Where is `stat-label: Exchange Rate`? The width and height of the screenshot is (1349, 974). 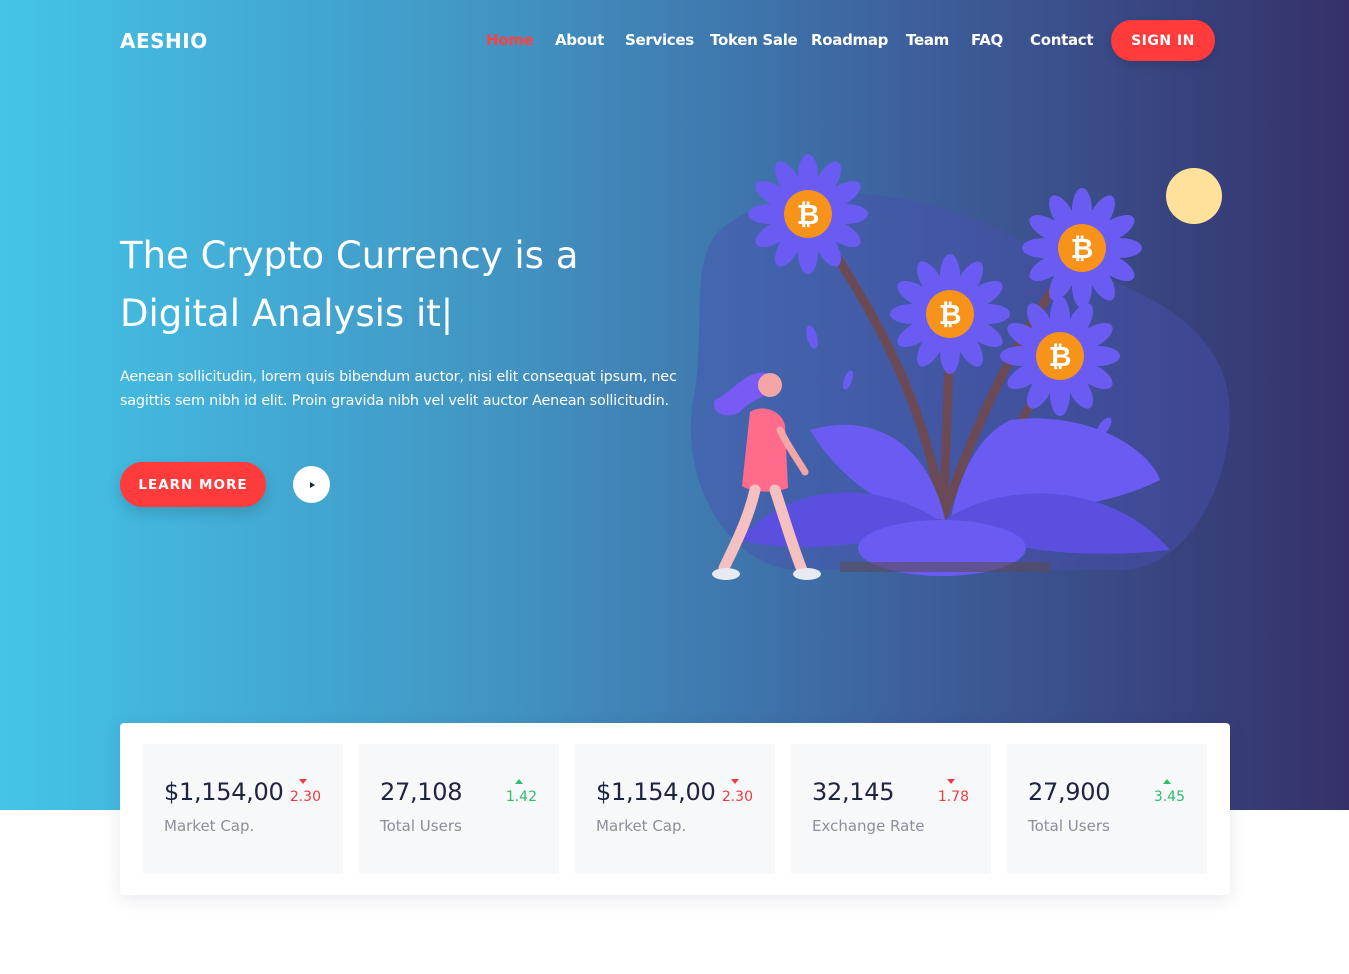 stat-label: Exchange Rate is located at coordinates (868, 826).